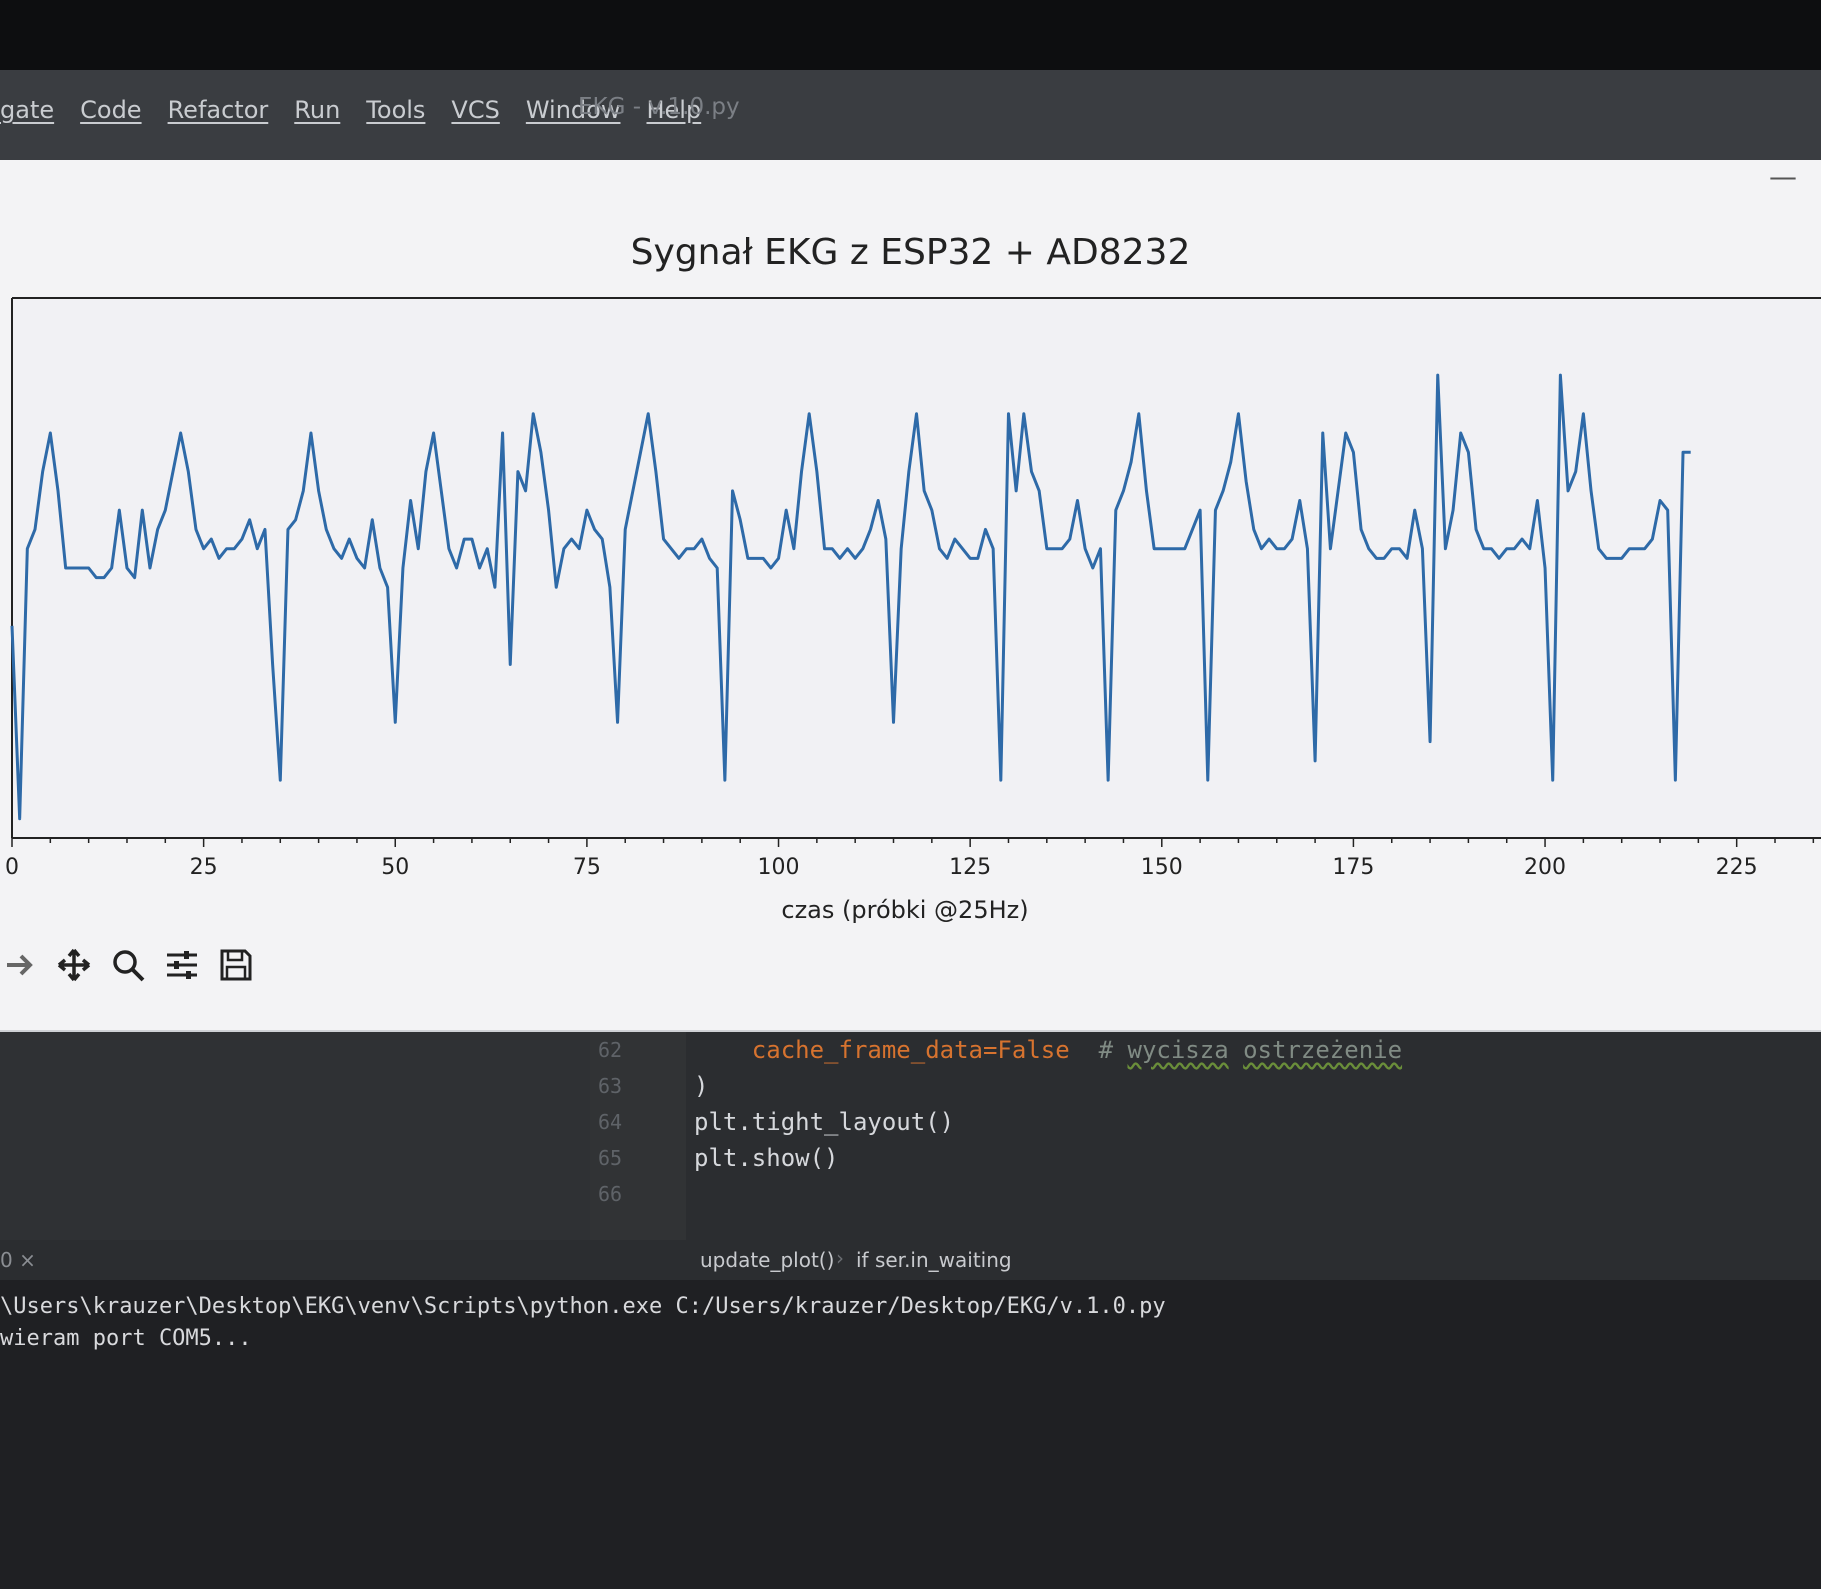 The height and width of the screenshot is (1589, 1821). Describe the element at coordinates (779, 867) in the screenshot. I see `x-tick-label: 100` at that location.